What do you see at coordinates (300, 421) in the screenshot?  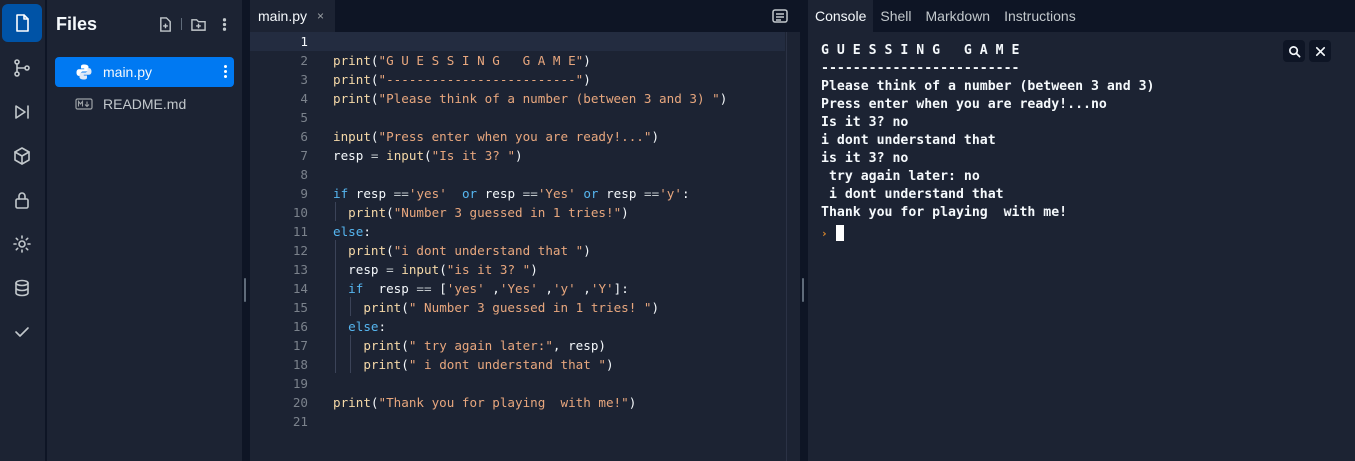 I see `line-number: 21` at bounding box center [300, 421].